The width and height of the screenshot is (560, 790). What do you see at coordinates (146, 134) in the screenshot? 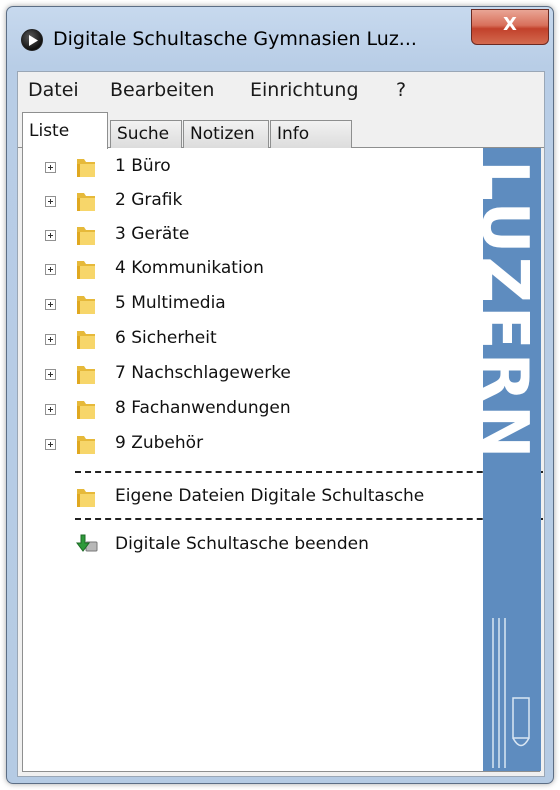
I see `tab-suche: Suche` at bounding box center [146, 134].